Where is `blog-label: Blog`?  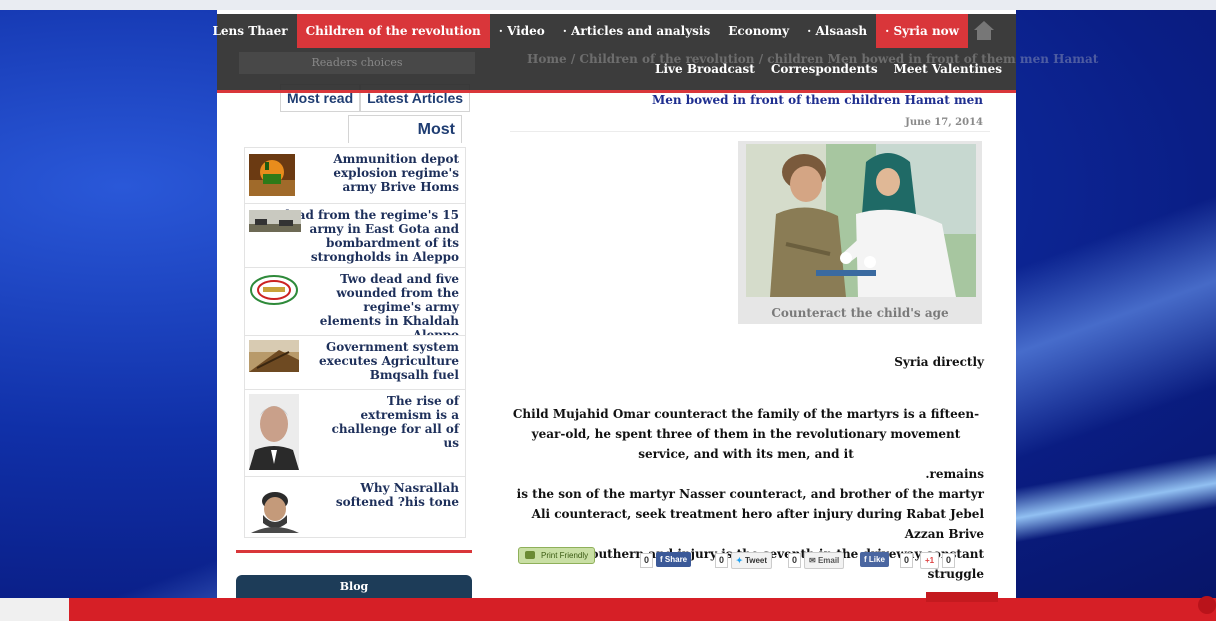 blog-label: Blog is located at coordinates (354, 586).